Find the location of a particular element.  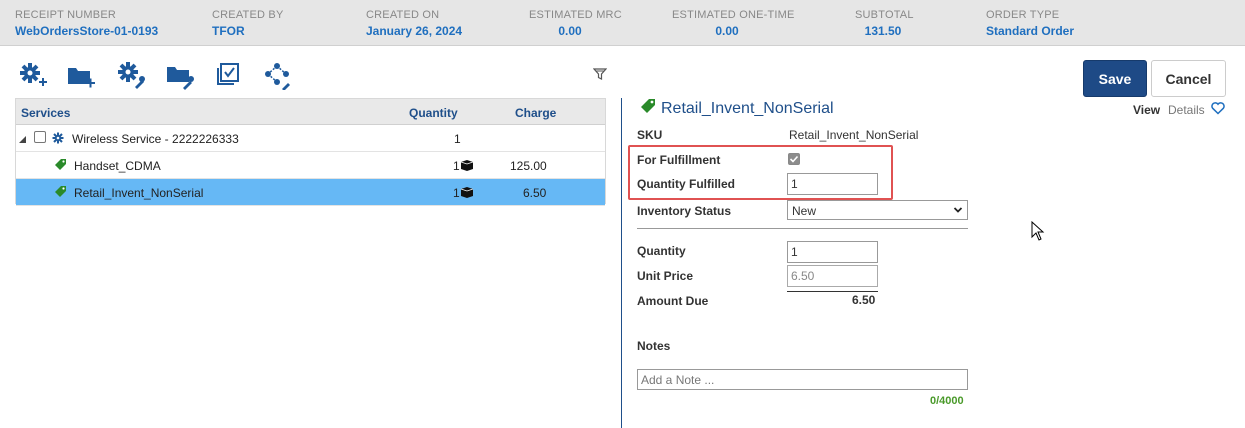

subtotal: SUBTOTAL 131.50 is located at coordinates (884, 23).